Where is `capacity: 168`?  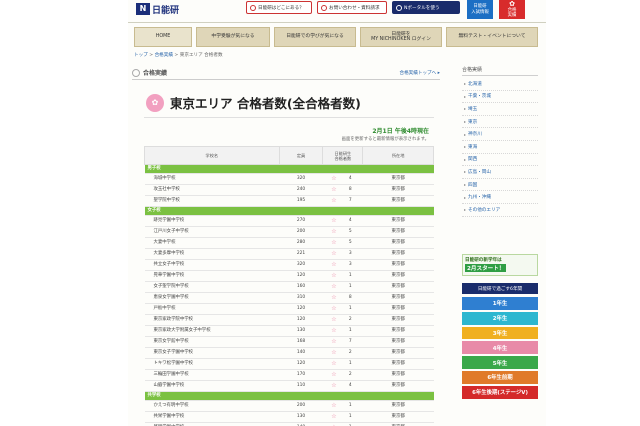
capacity: 168 is located at coordinates (301, 342).